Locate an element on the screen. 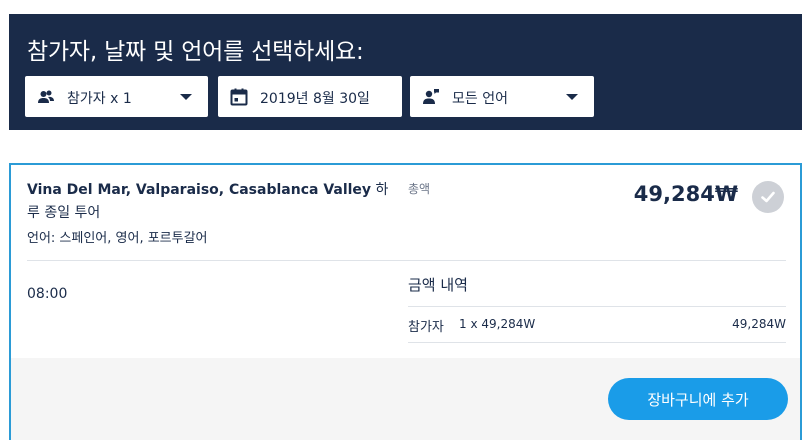 This screenshot has height=440, width=811. people-icon is located at coordinates (46, 97).